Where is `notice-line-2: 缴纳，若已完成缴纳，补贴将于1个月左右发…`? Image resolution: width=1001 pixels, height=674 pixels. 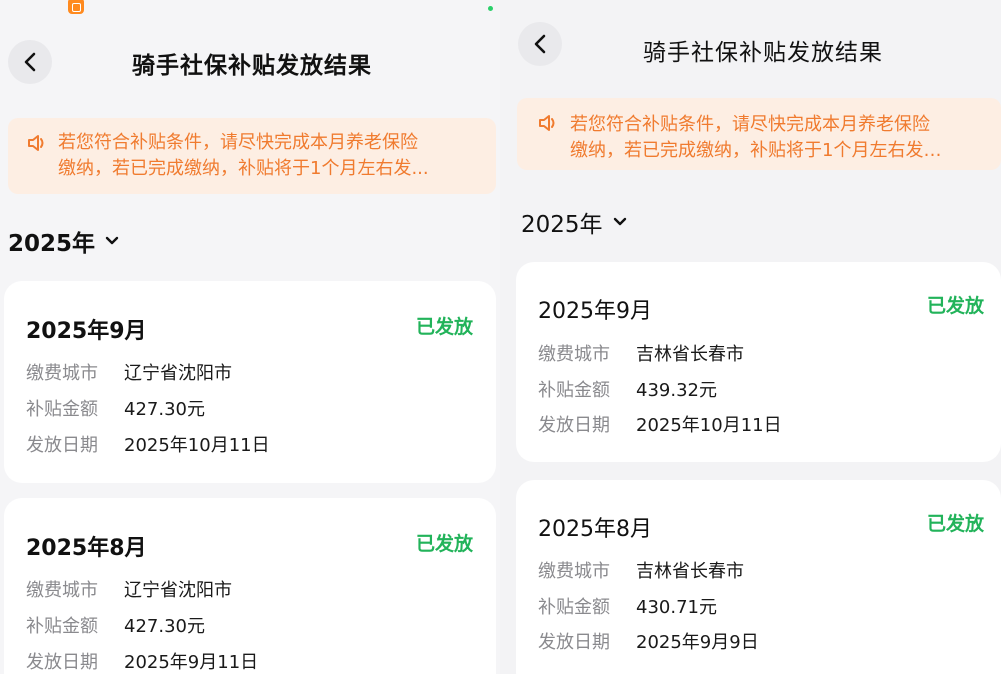
notice-line-2: 缴纳，若已完成缴纳，补贴将于1个月左右发… is located at coordinates (756, 150).